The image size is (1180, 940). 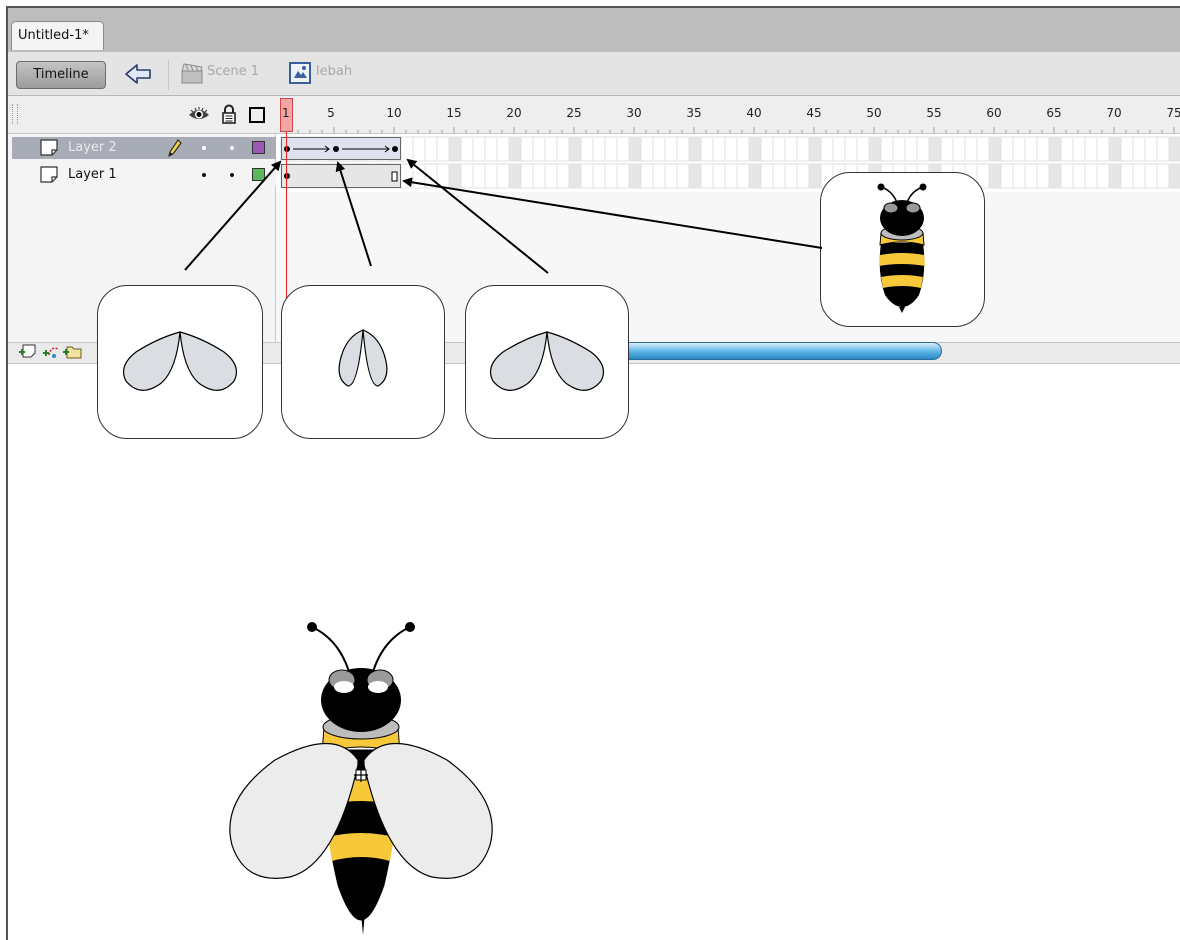 I want to click on layer-row-2: Layer 2, so click(x=144, y=148).